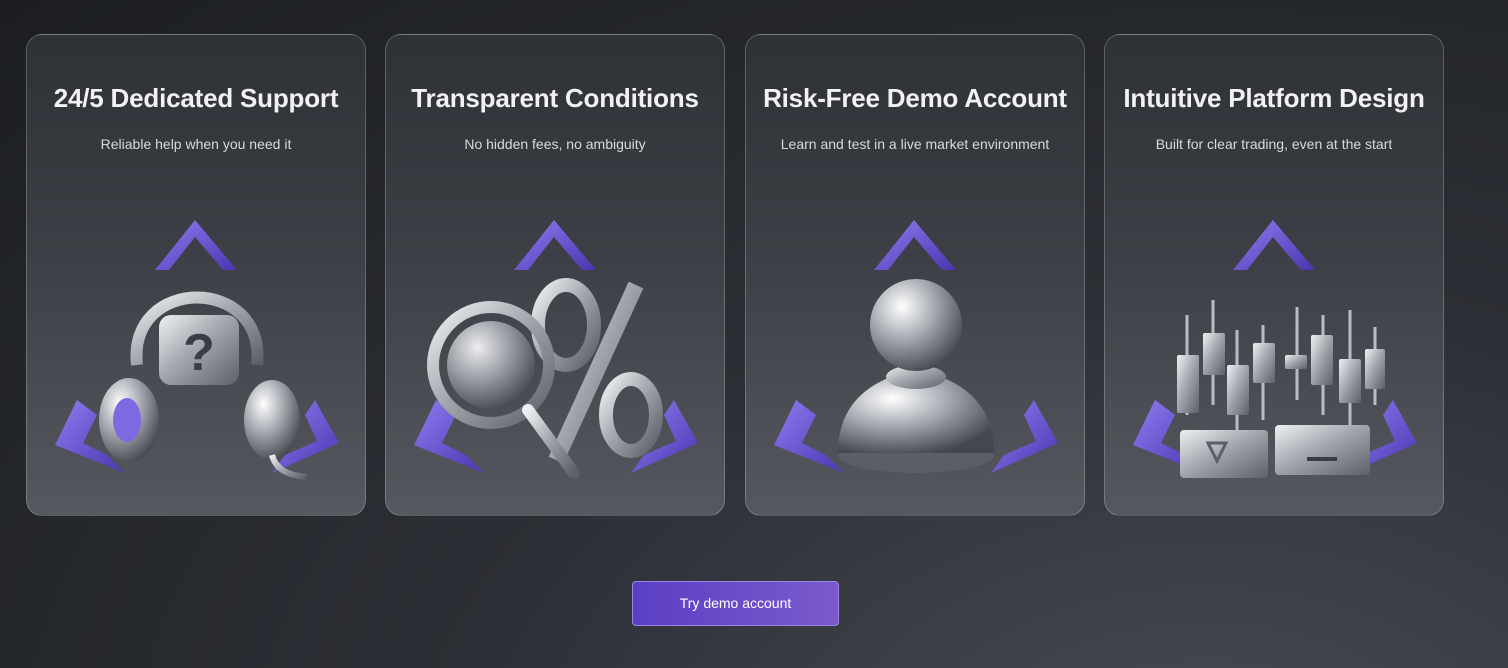  I want to click on pawn-icon, so click(916, 346).